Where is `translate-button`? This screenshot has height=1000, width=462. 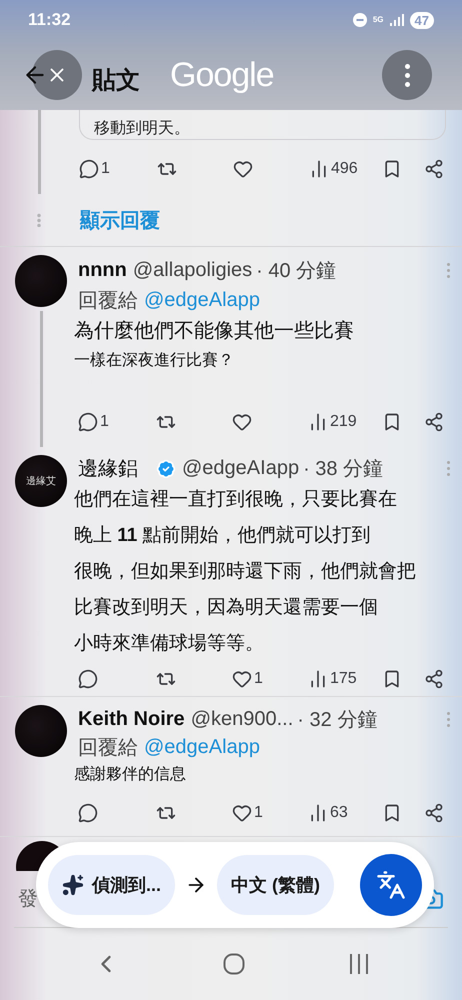
translate-button is located at coordinates (391, 885).